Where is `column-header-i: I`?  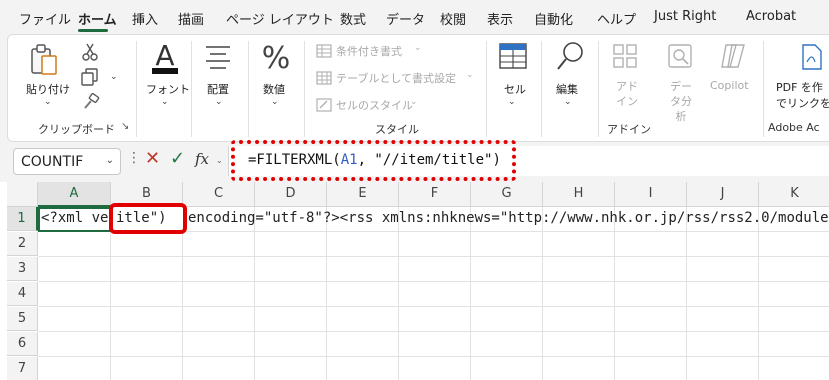
column-header-i: I is located at coordinates (651, 194).